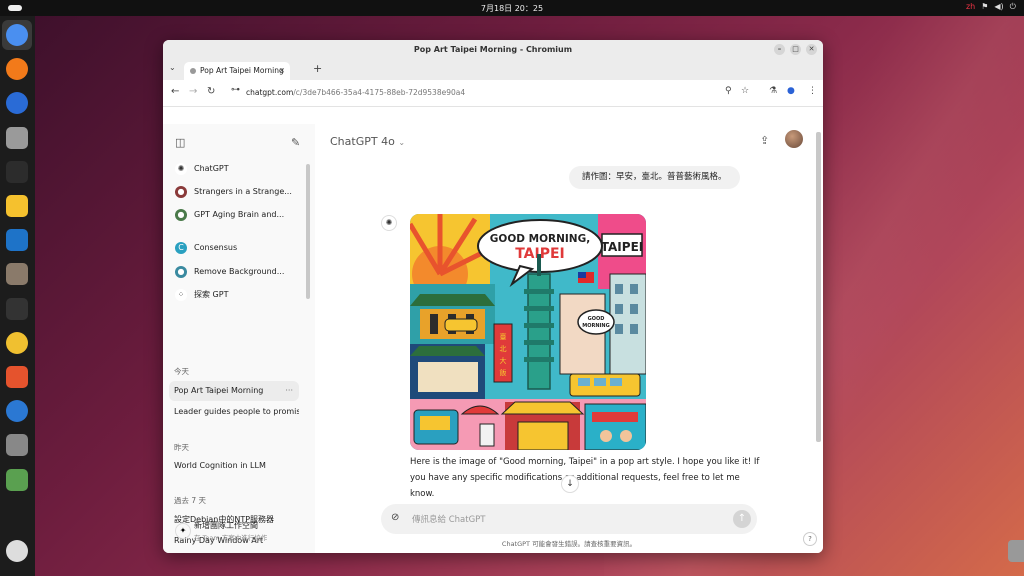  What do you see at coordinates (569, 519) in the screenshot?
I see `message-composer: ⊘ 傳訊息給 ChatGPT ↑` at bounding box center [569, 519].